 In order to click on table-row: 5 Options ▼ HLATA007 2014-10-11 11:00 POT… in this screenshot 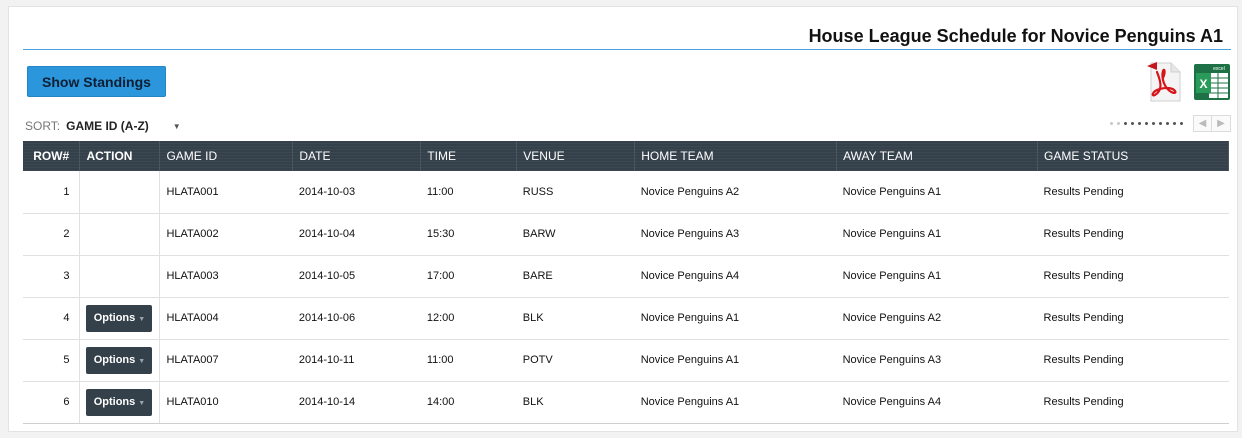, I will do `click(626, 360)`.